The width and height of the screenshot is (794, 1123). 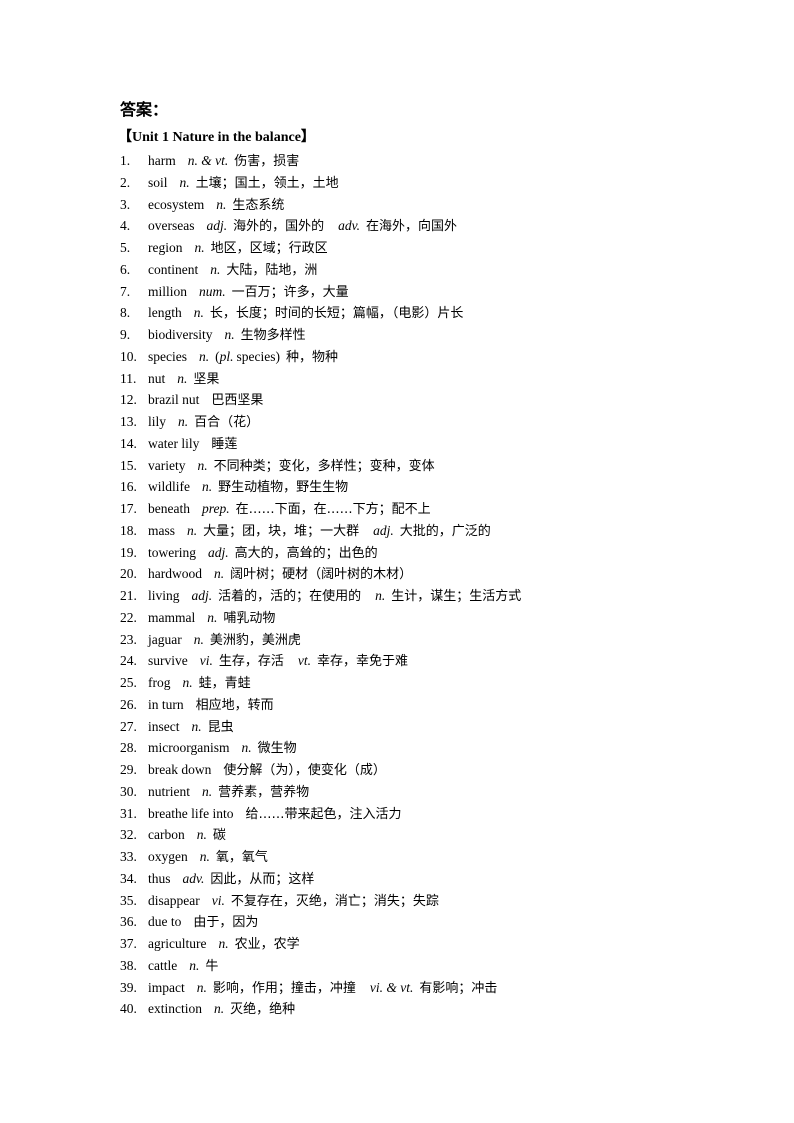 I want to click on entry-word: mass, so click(x=161, y=530).